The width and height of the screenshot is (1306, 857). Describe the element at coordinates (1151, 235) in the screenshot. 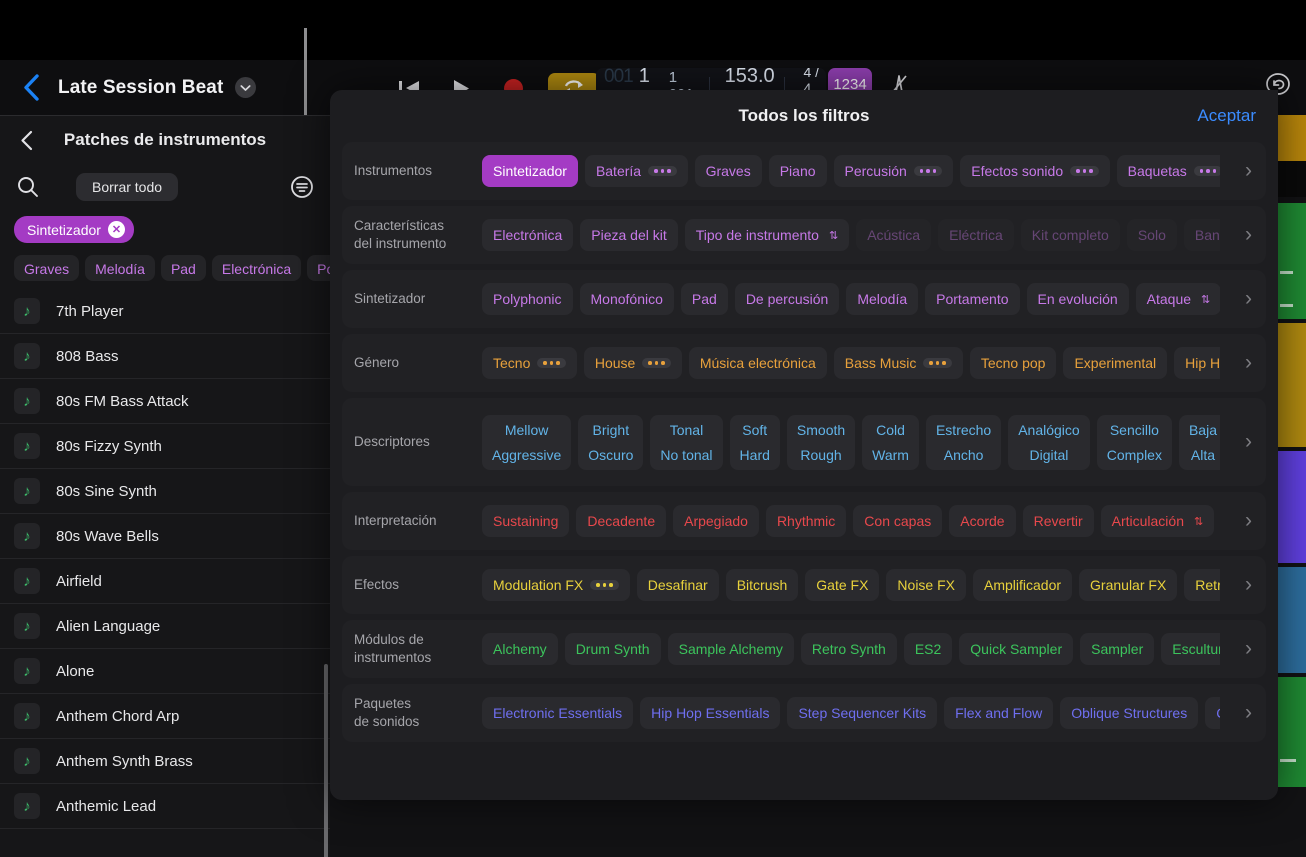

I see `filter-pill: Solo` at that location.